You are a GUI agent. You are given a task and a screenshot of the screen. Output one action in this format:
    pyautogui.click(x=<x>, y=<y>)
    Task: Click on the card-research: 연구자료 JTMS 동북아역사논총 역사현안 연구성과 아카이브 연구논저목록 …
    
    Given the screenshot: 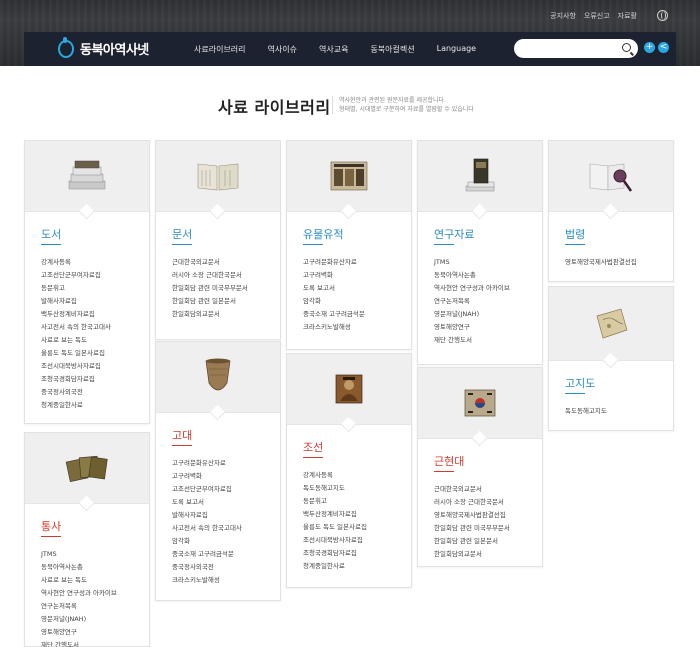 What is the action you would take?
    pyautogui.click(x=480, y=252)
    